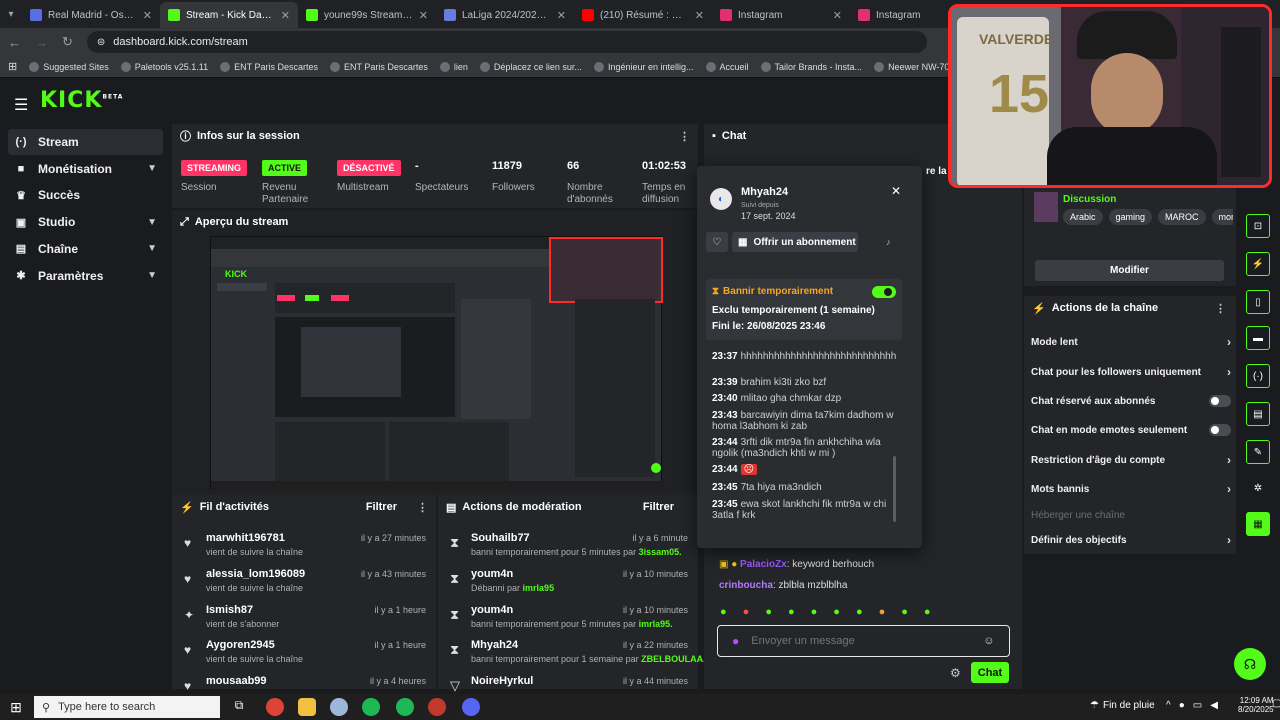 The width and height of the screenshot is (1280, 720). Describe the element at coordinates (955, 673) in the screenshot. I see `chat-settings-gear-icon: ⚙` at that location.